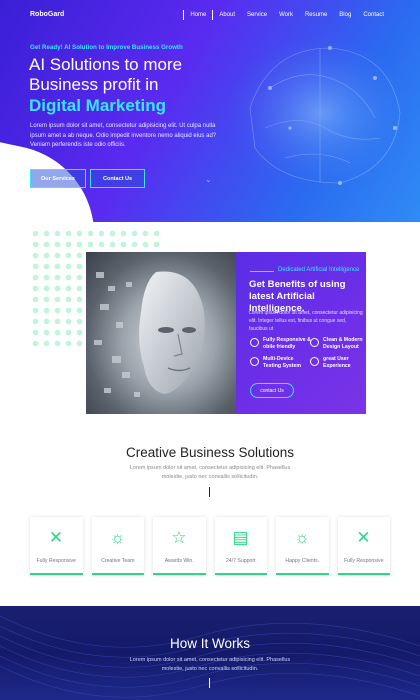 The height and width of the screenshot is (700, 420). Describe the element at coordinates (179, 537) in the screenshot. I see `star-icon: ☆` at that location.